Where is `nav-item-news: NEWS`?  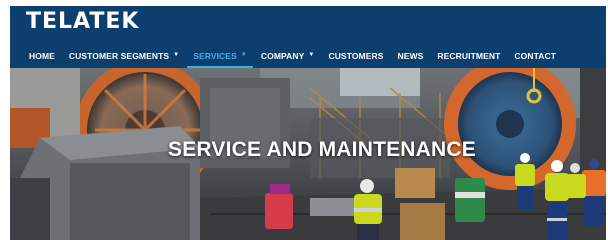
nav-item-news: NEWS is located at coordinates (411, 56).